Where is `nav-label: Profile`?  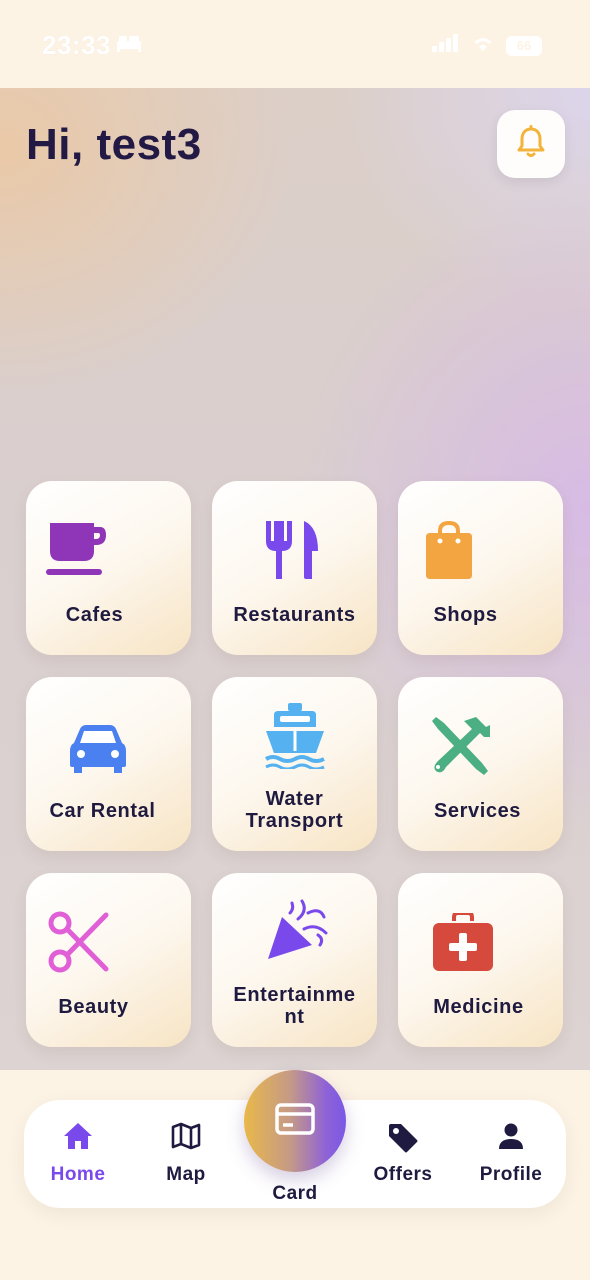
nav-label: Profile is located at coordinates (511, 1174).